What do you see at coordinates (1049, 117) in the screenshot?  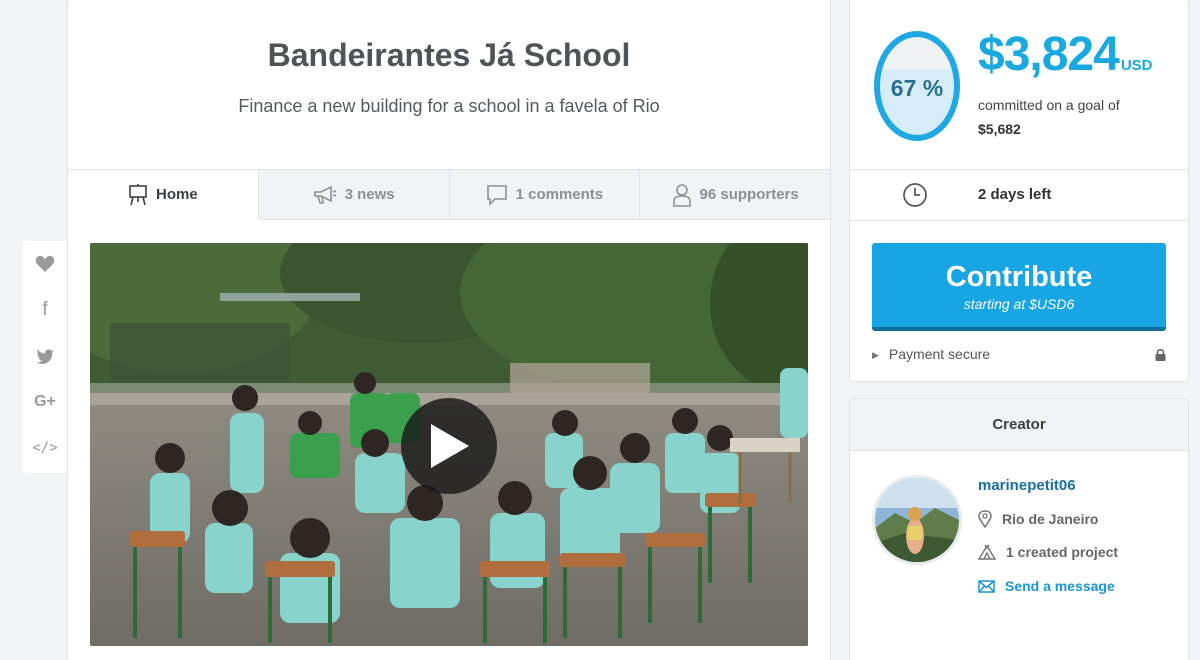 I see `goal-text: committed on a goal of $5,682` at bounding box center [1049, 117].